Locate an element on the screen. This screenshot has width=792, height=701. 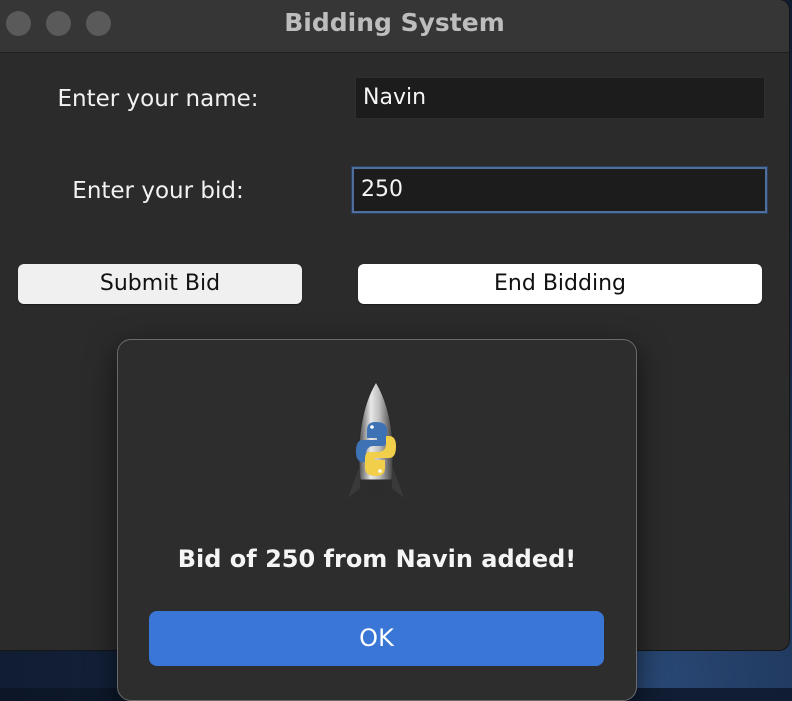
window-title: Bidding System is located at coordinates (394, 22).